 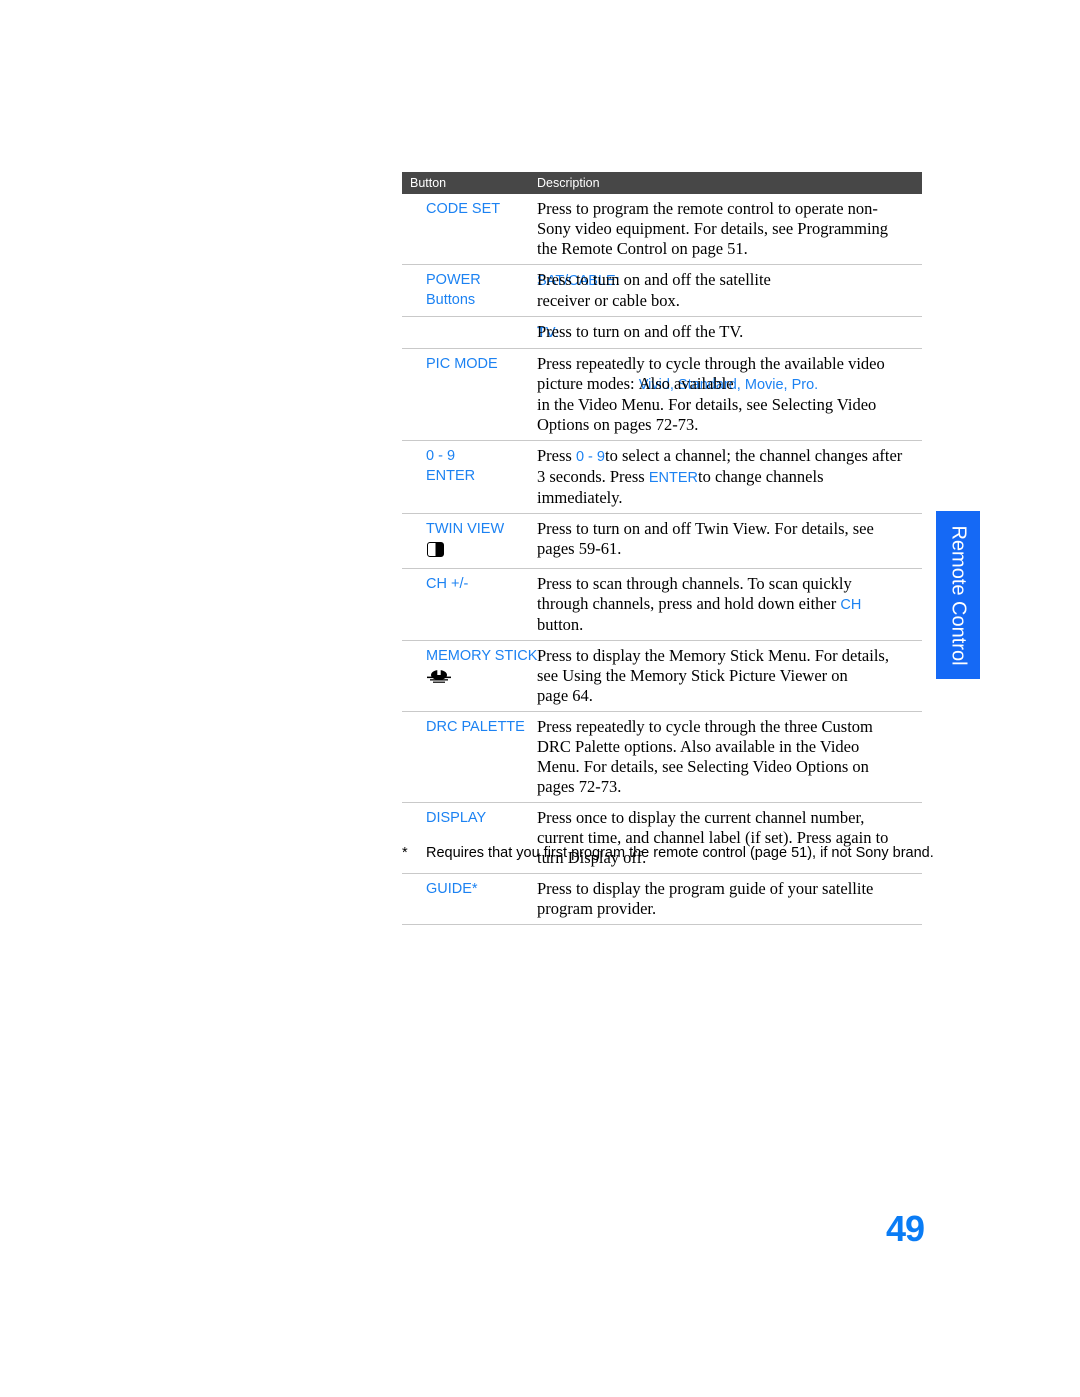 I want to click on footnote-marker: *, so click(x=405, y=853).